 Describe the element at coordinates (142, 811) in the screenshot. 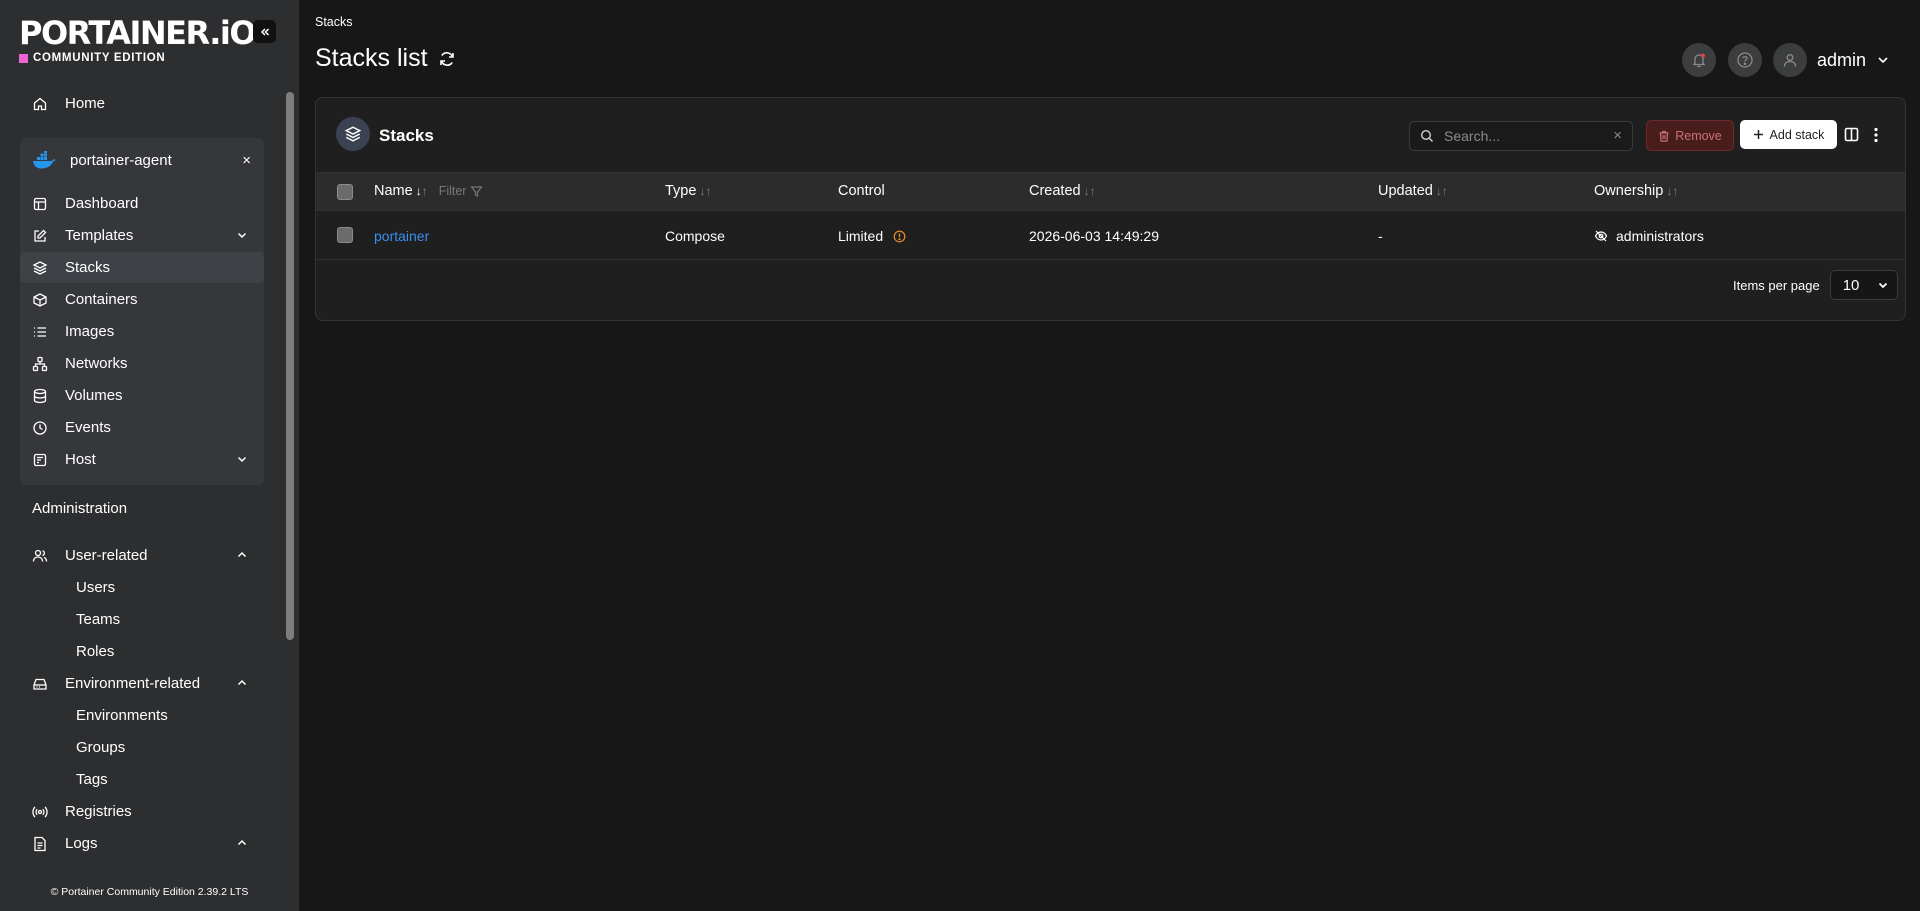

I see `sidebar-item-registries: Registries` at that location.